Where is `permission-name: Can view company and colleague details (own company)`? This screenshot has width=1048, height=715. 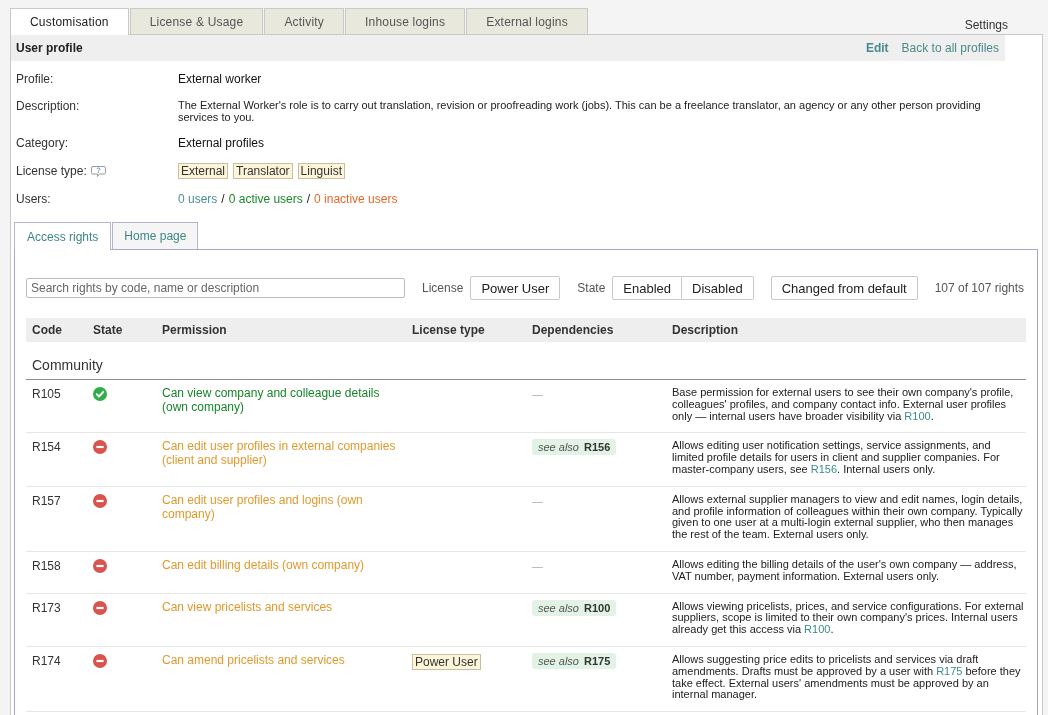
permission-name: Can view company and colleague details (own company) is located at coordinates (271, 400).